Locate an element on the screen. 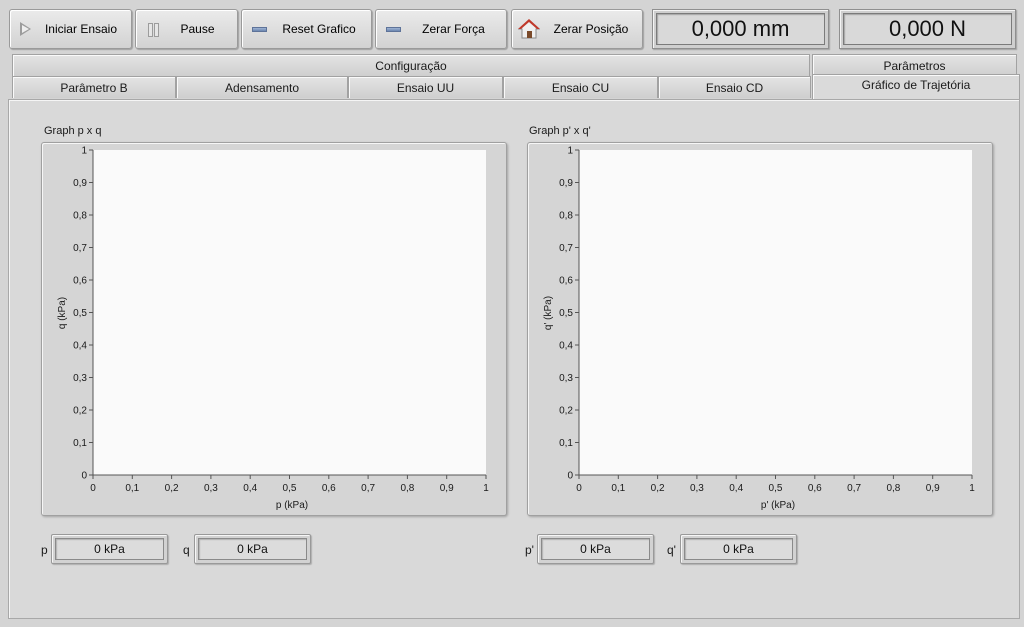 The width and height of the screenshot is (1024, 627). graph-pq-prime-ylabel: q' (kPa) is located at coordinates (548, 313).